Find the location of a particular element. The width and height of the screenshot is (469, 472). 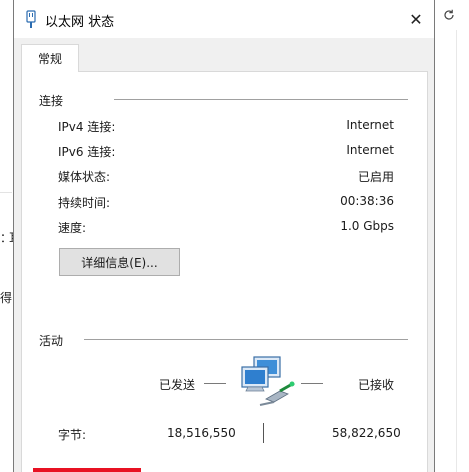

received-label: 已接收 is located at coordinates (376, 385).